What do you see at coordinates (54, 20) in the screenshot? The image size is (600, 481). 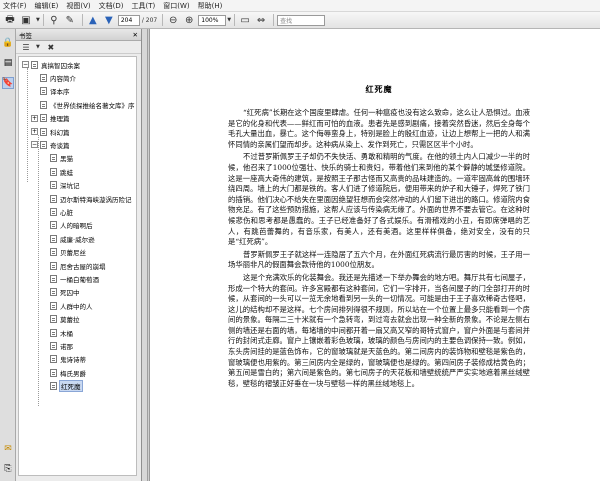 I see `attach-icon: ⚲` at bounding box center [54, 20].